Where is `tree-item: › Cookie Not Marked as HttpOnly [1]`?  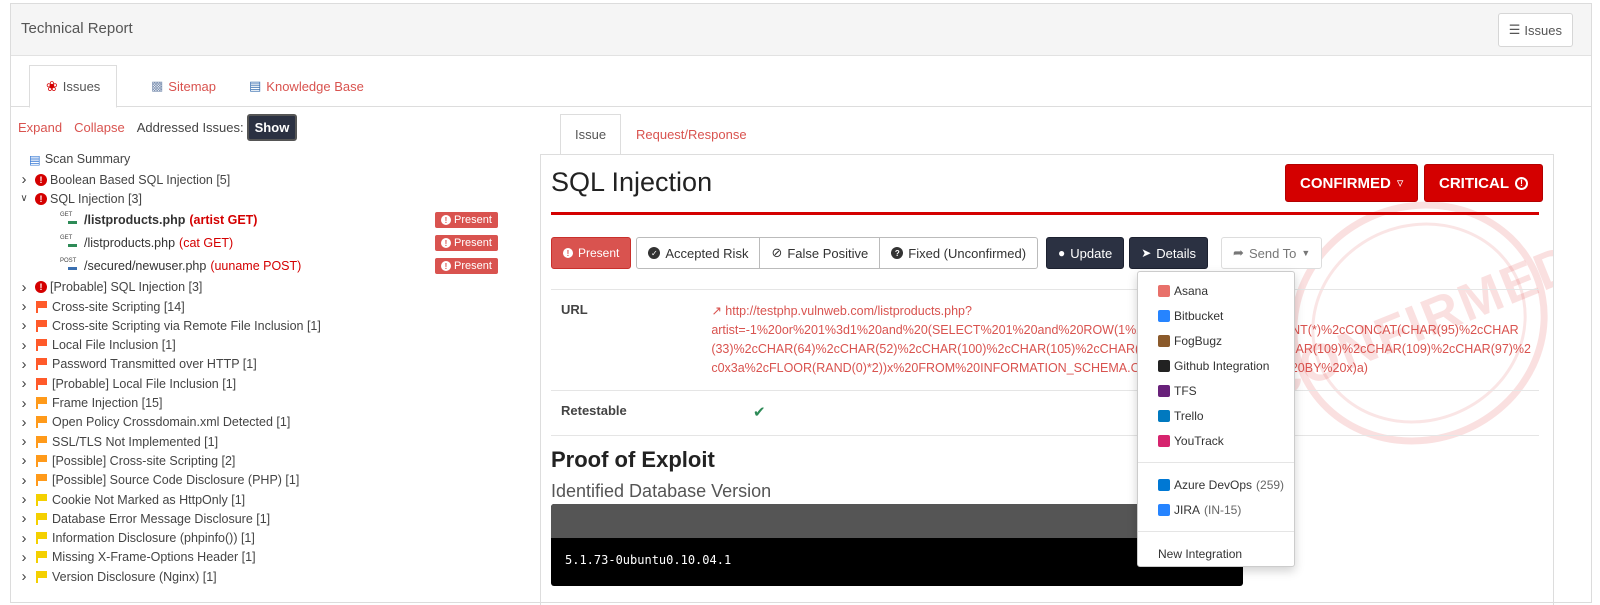
tree-item: › Cookie Not Marked as HttpOnly [1] is located at coordinates (268, 499).